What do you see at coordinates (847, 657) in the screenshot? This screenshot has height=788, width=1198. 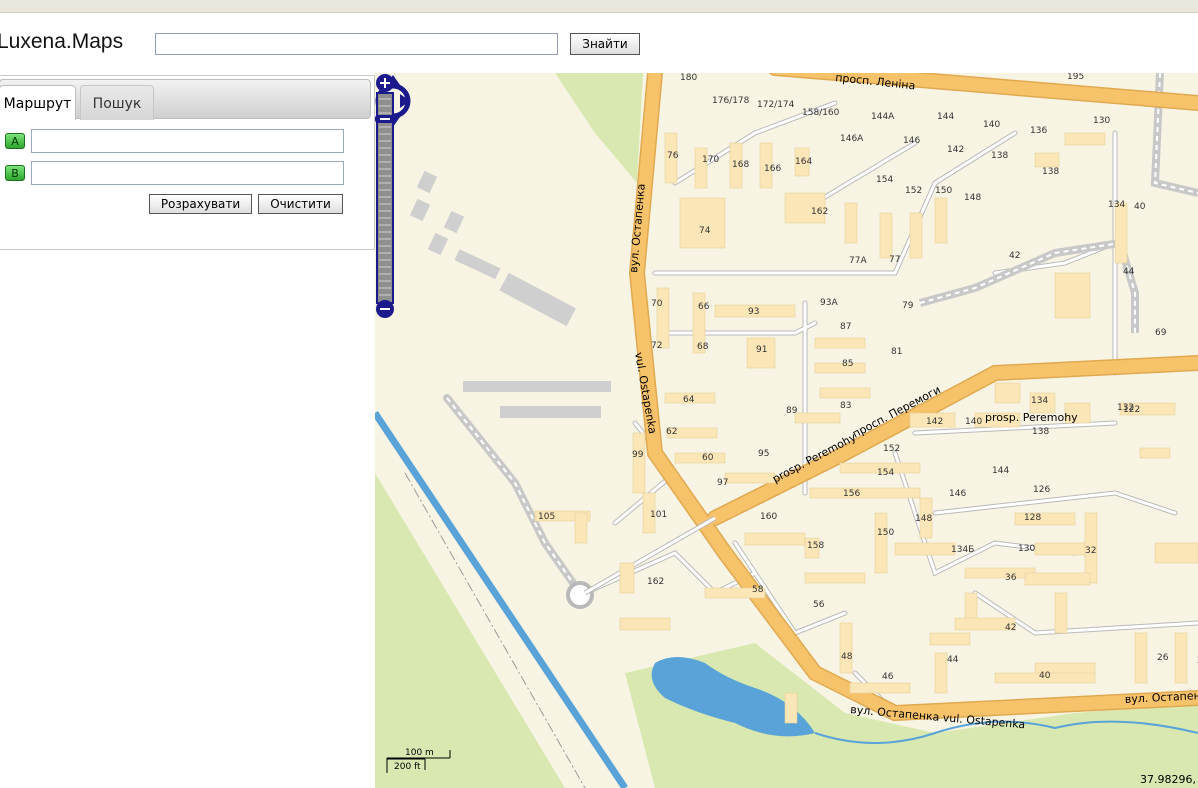 I see `house-number: 48` at bounding box center [847, 657].